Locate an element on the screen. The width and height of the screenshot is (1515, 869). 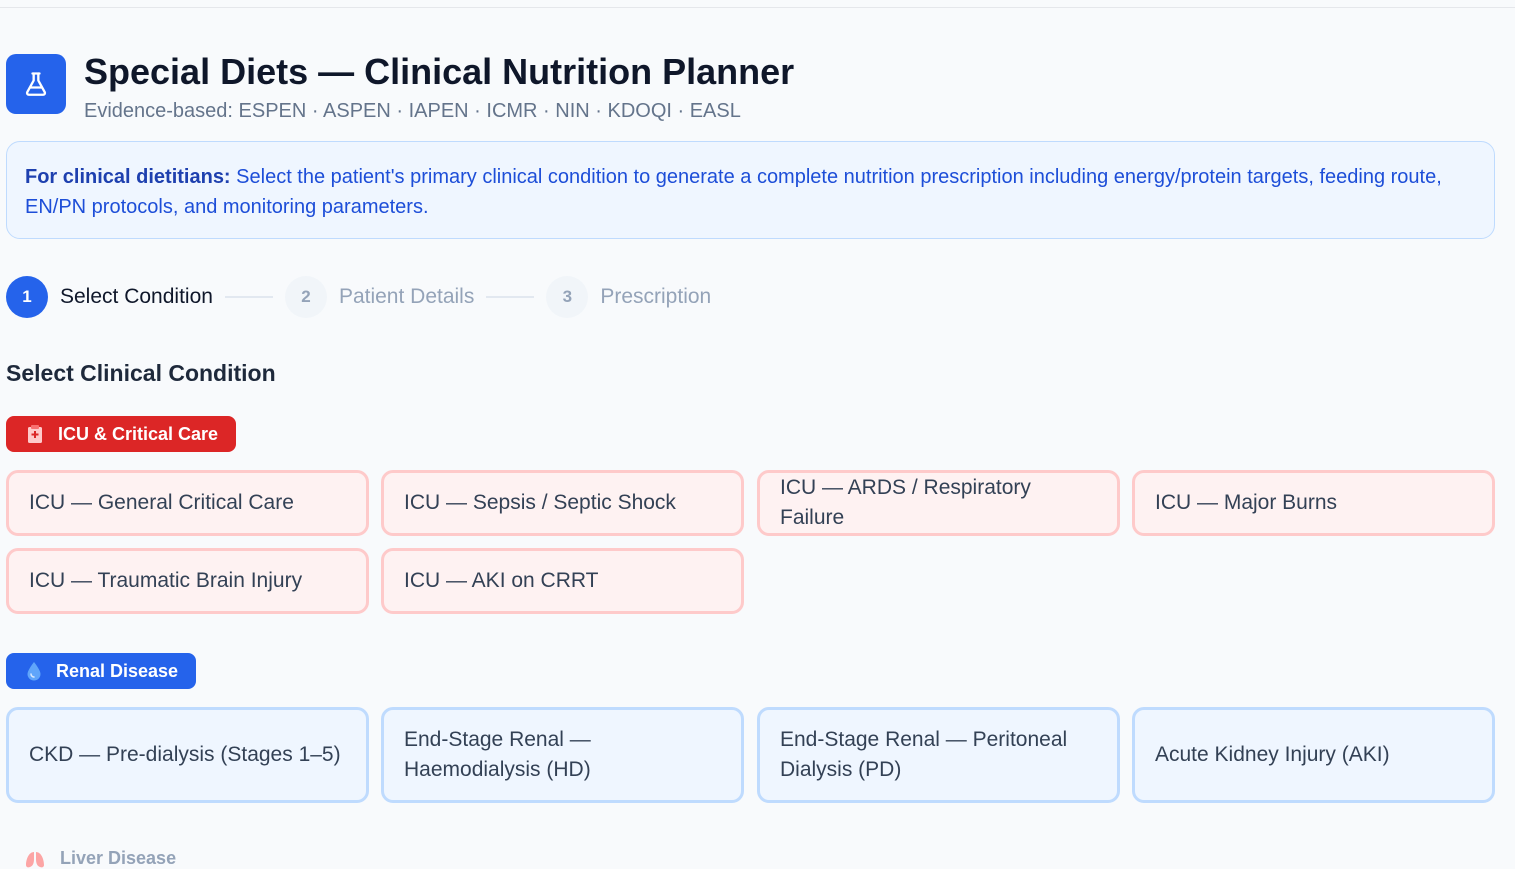
condition-card-label: ICU — Sepsis / Septic Shock is located at coordinates (540, 502).